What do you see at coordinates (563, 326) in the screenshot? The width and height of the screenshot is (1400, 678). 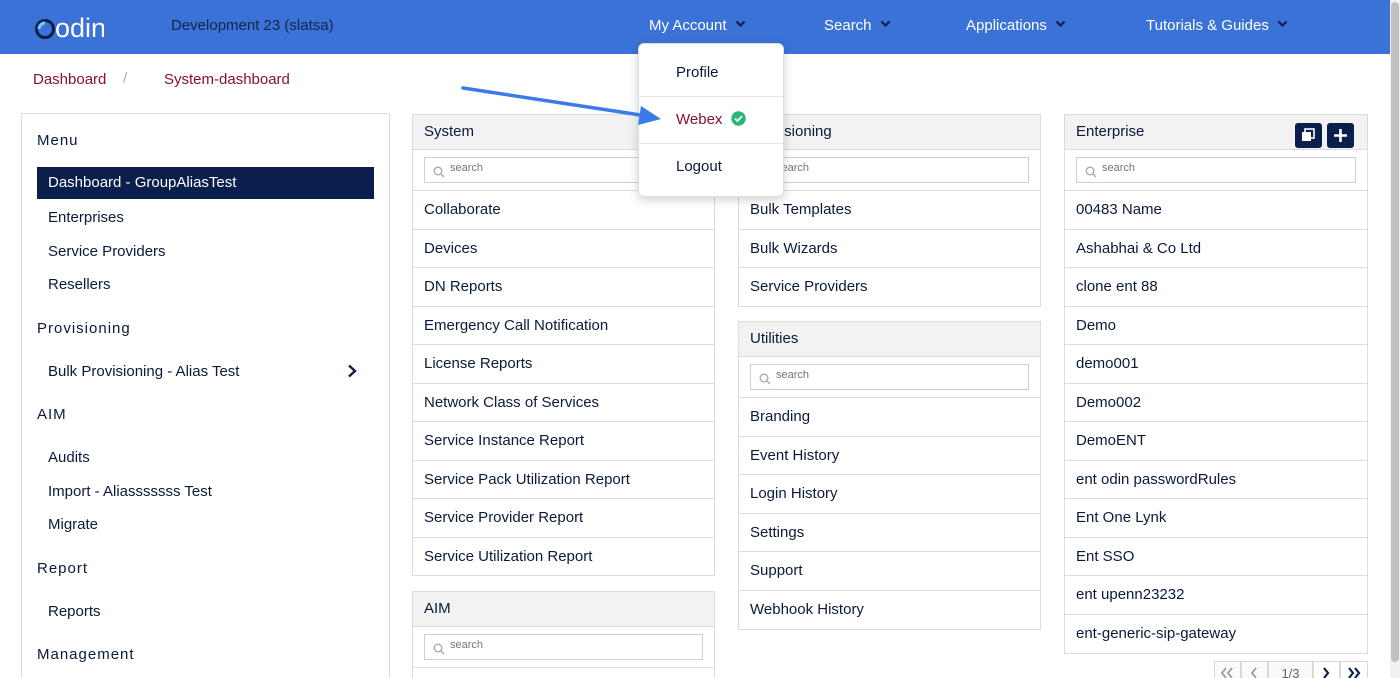 I see `system-item-emergency-call: Emergency Call Notification` at bounding box center [563, 326].